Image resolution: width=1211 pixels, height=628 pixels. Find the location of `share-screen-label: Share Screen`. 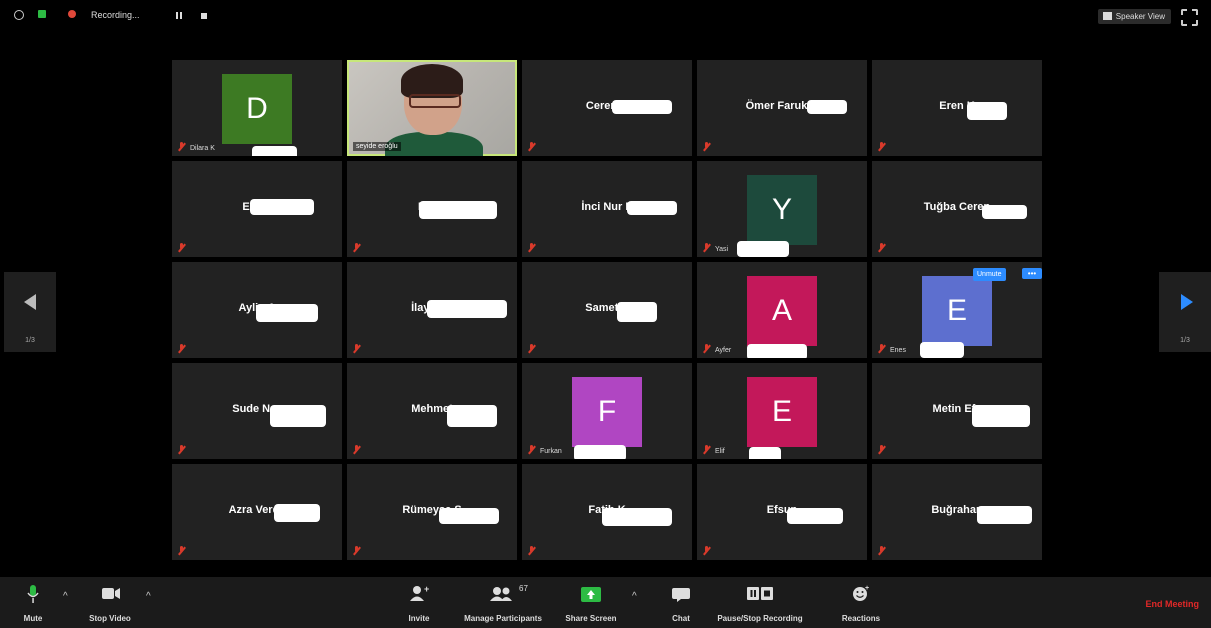

share-screen-label: Share Screen is located at coordinates (591, 618).